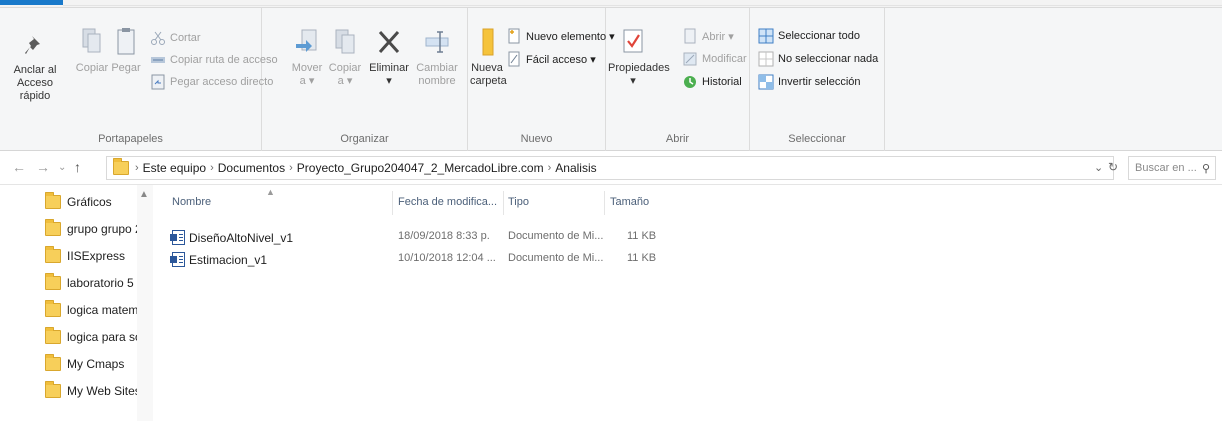  I want to click on cut-label: Cortar, so click(185, 38).